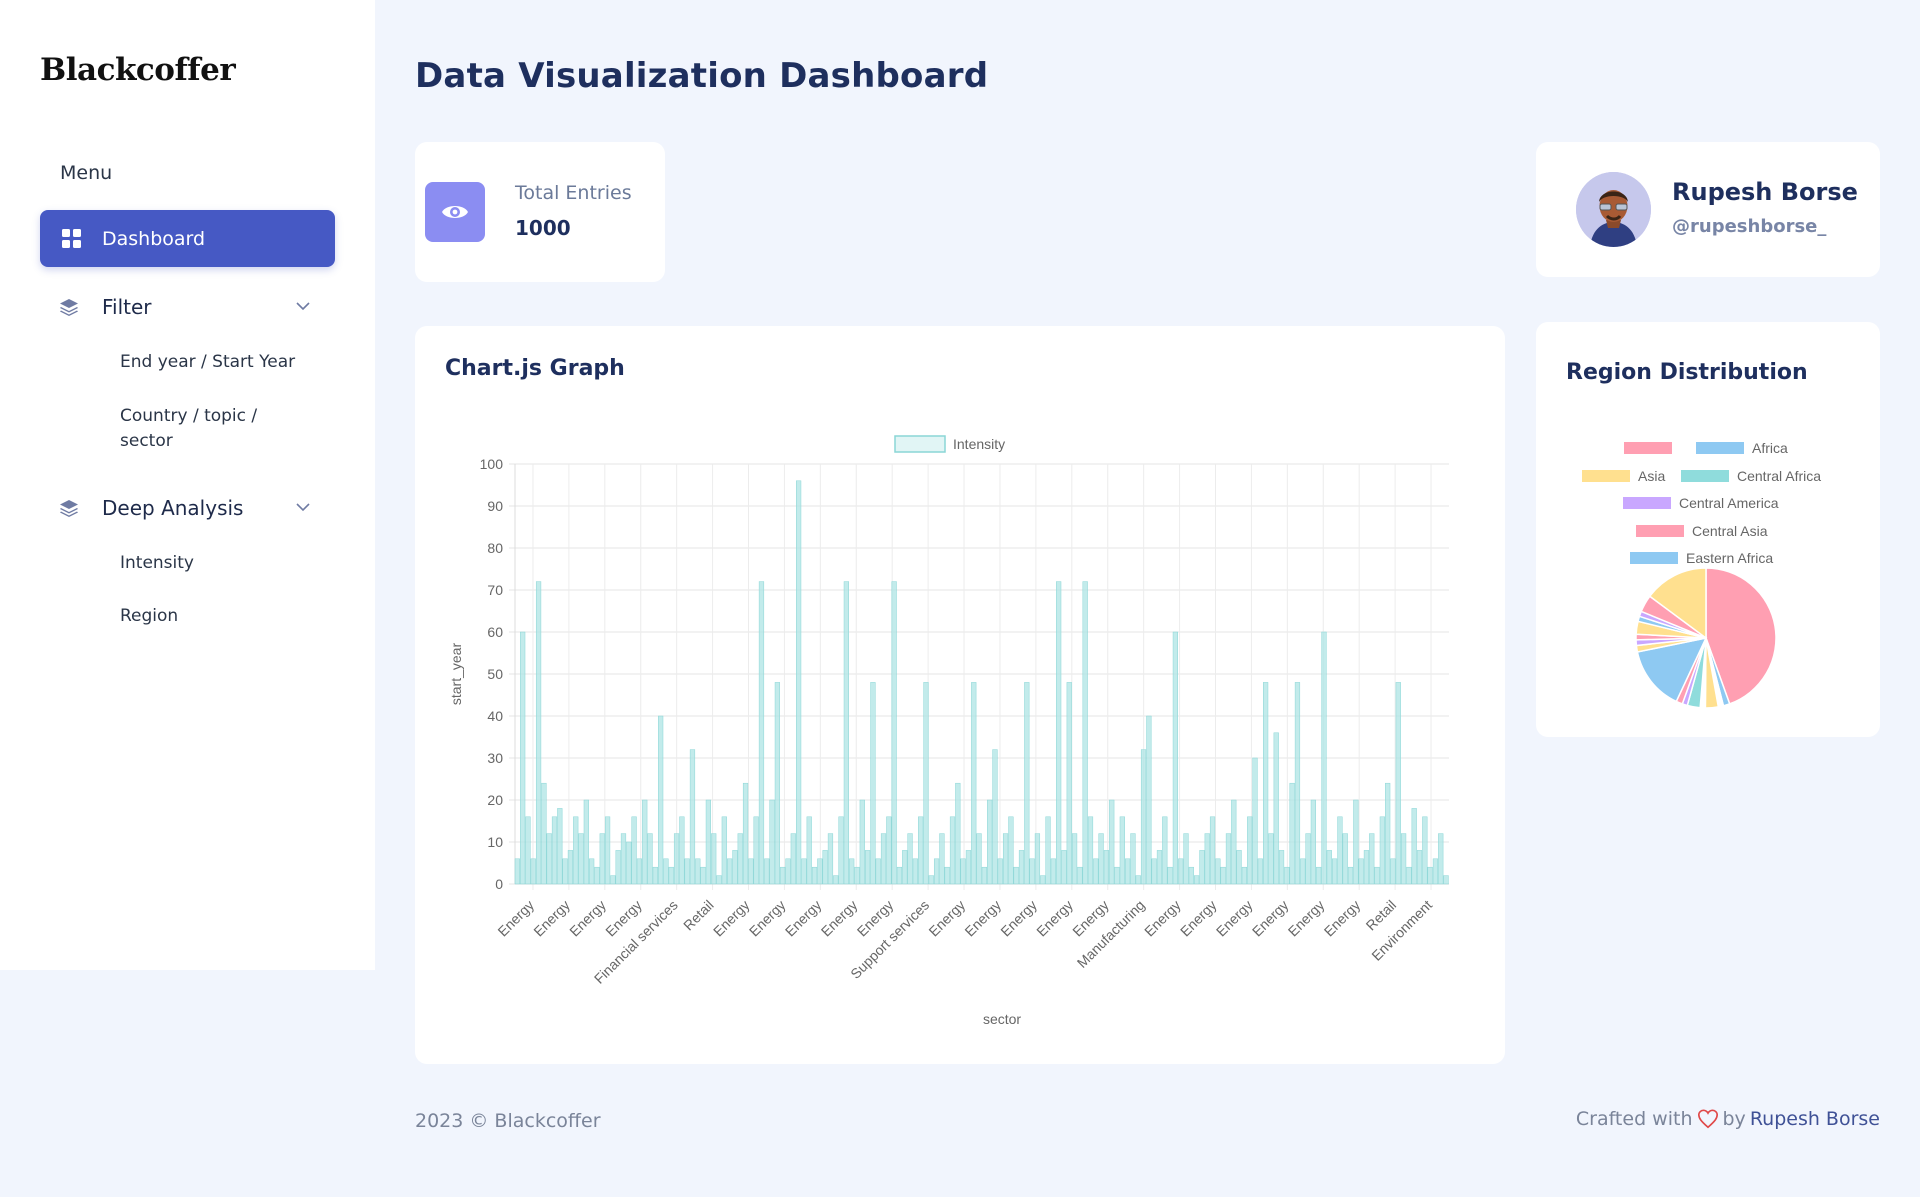 The width and height of the screenshot is (1920, 1197). I want to click on y-tick-label: 50, so click(495, 674).